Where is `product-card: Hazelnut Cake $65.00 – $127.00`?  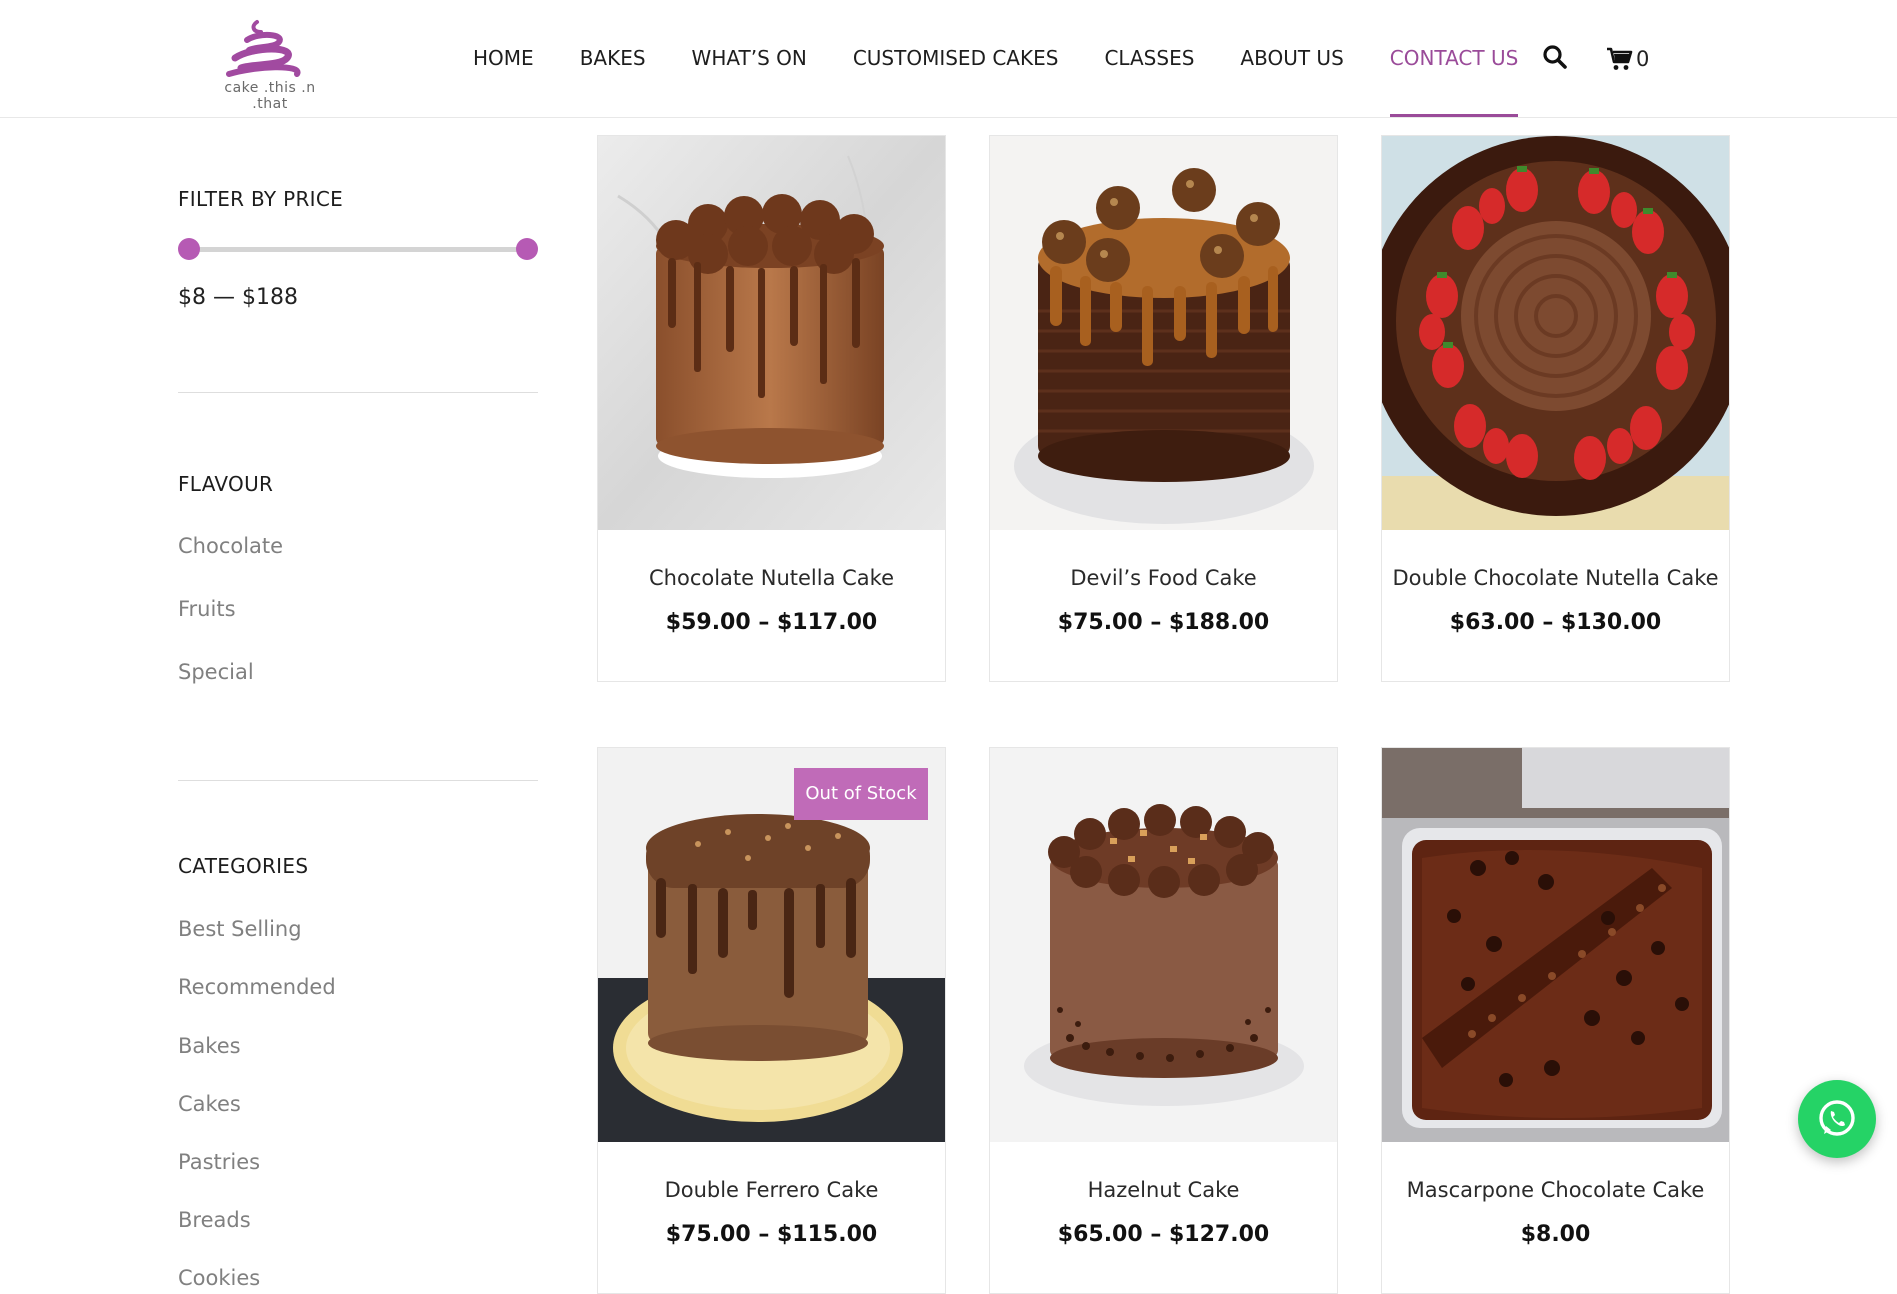
product-card: Hazelnut Cake $65.00 – $127.00 is located at coordinates (1163, 1020).